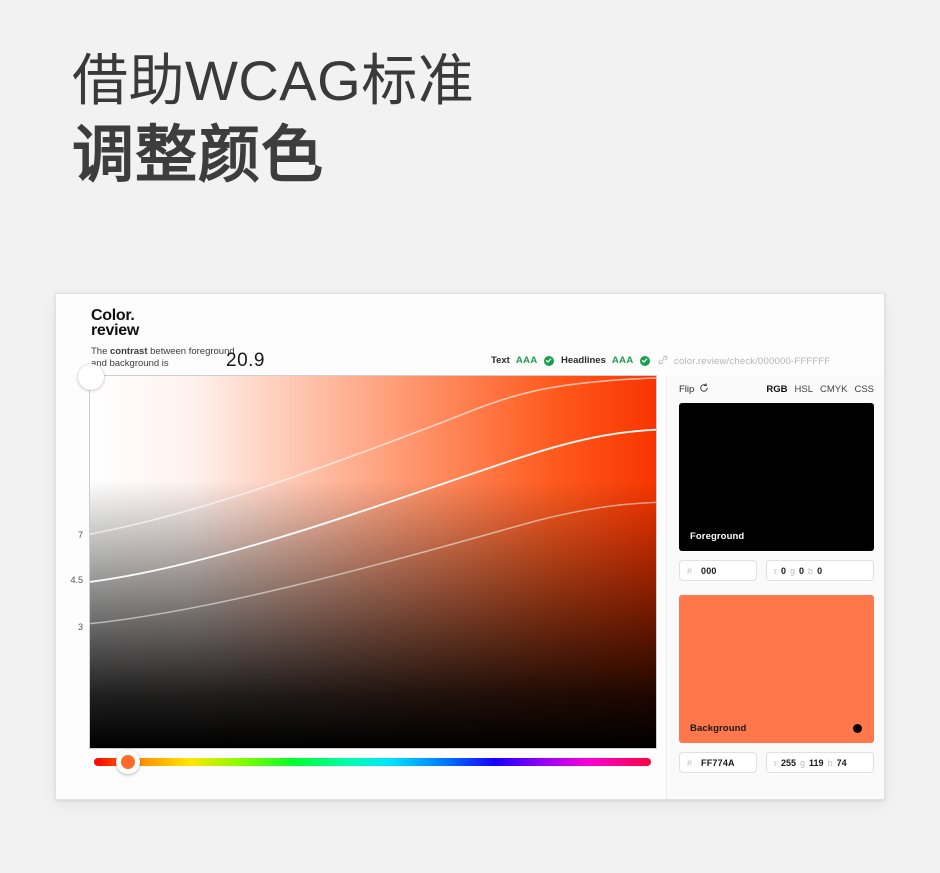  I want to click on foreground-b-value: 0, so click(820, 570).